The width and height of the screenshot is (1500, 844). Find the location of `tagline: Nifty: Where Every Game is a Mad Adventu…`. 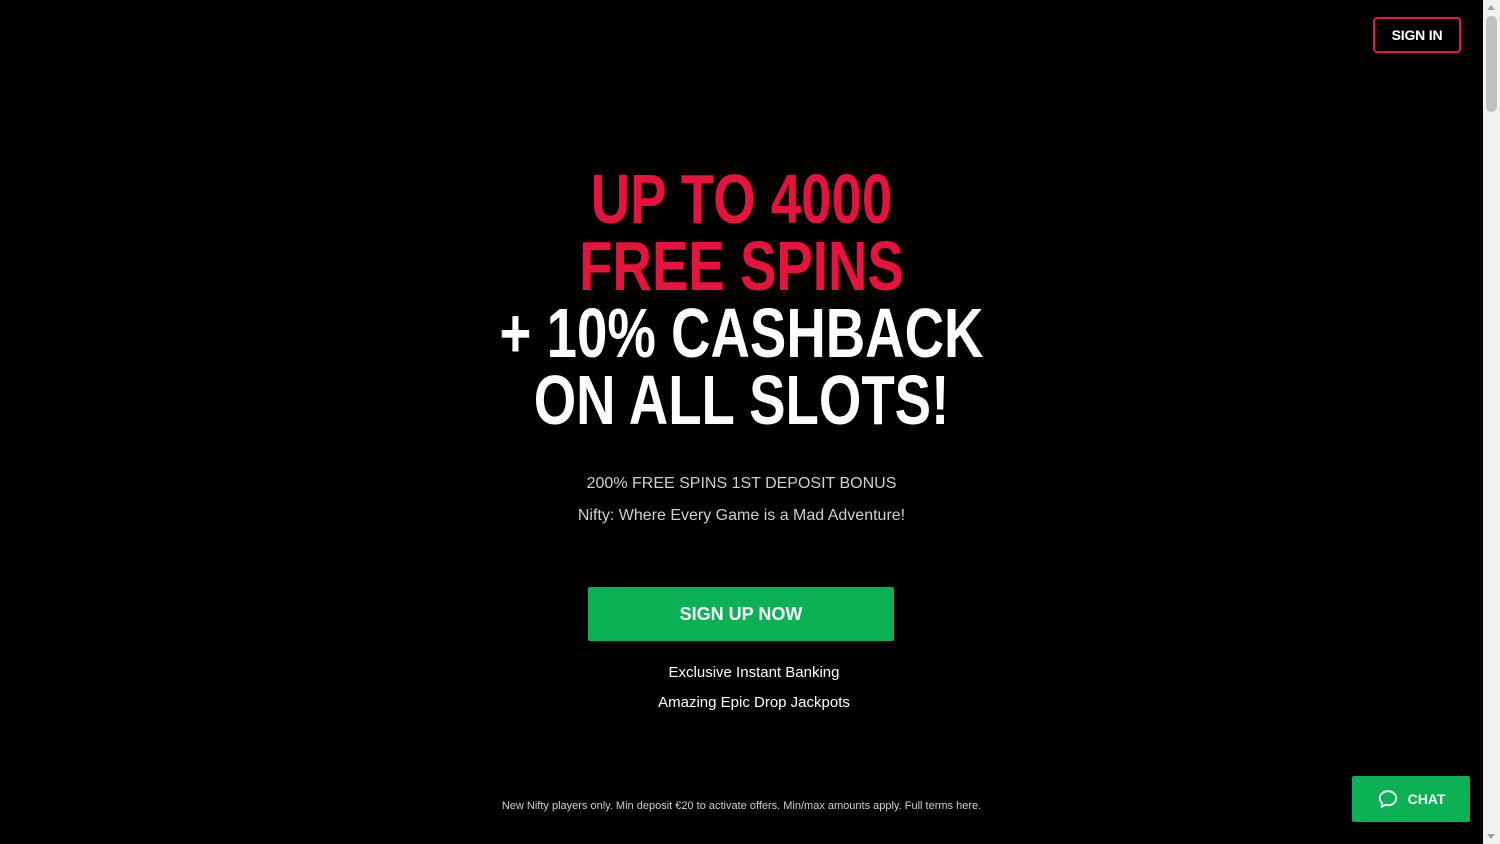

tagline: Nifty: Where Every Game is a Mad Adventu… is located at coordinates (741, 515).